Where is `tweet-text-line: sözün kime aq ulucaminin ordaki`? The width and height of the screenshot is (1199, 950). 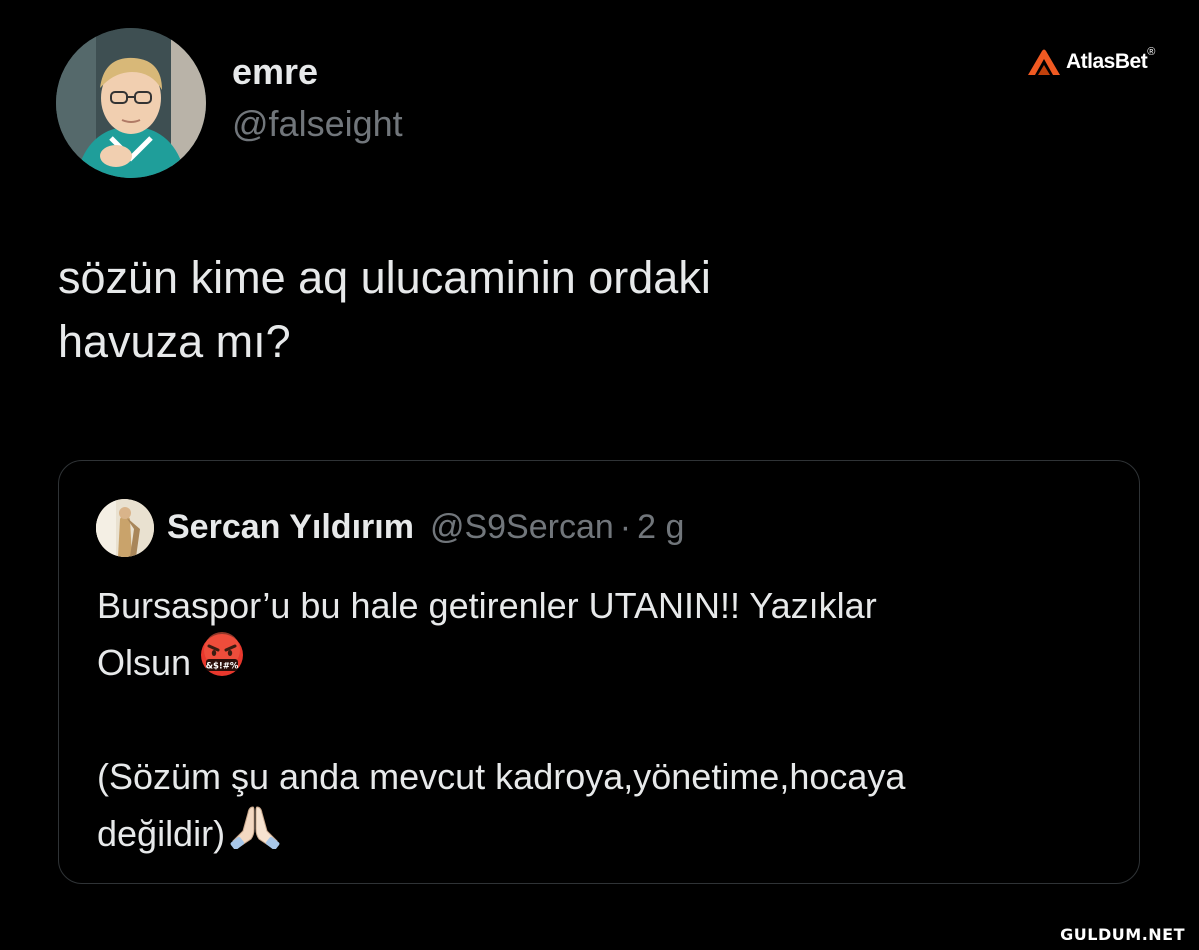 tweet-text-line: sözün kime aq ulucaminin ordaki is located at coordinates (384, 277).